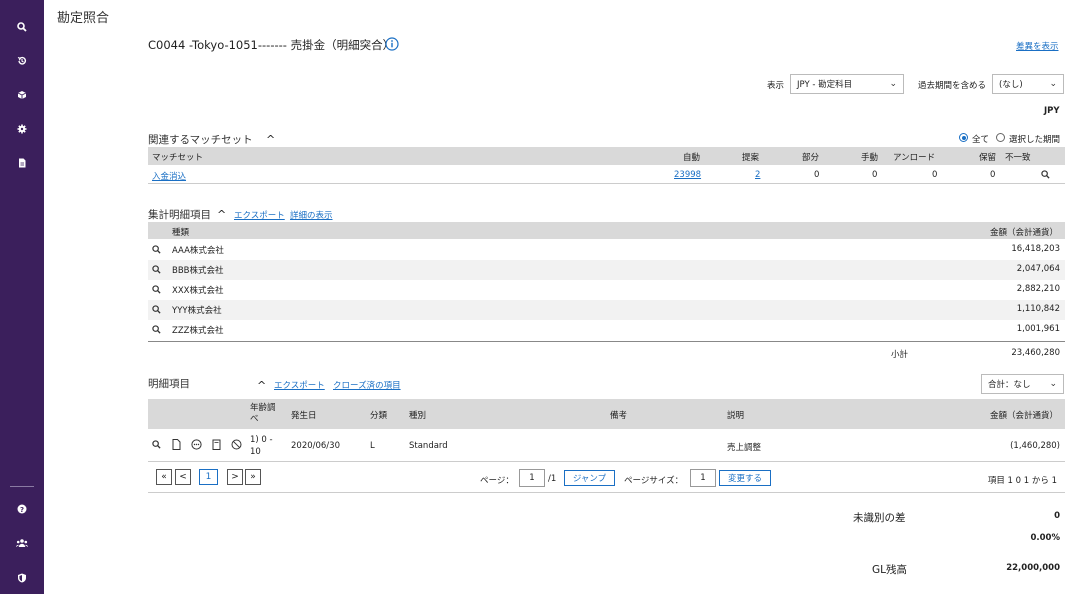 The height and width of the screenshot is (594, 1080). Describe the element at coordinates (392, 44) in the screenshot. I see `info-icon` at that location.